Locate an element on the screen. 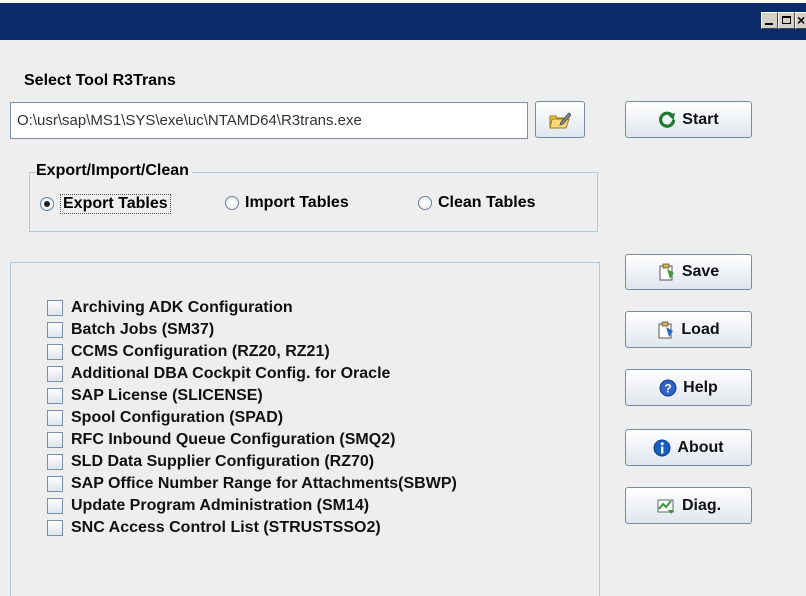 This screenshot has width=806, height=596. radio-import-tables: Import Tables is located at coordinates (287, 203).